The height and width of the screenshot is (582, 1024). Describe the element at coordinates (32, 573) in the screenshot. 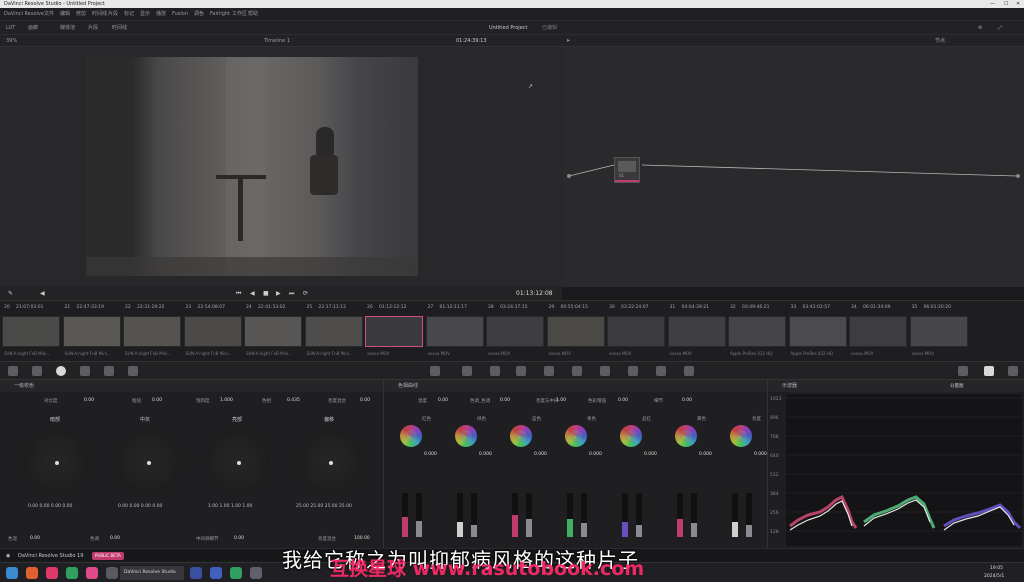

I see `browser-icon` at that location.